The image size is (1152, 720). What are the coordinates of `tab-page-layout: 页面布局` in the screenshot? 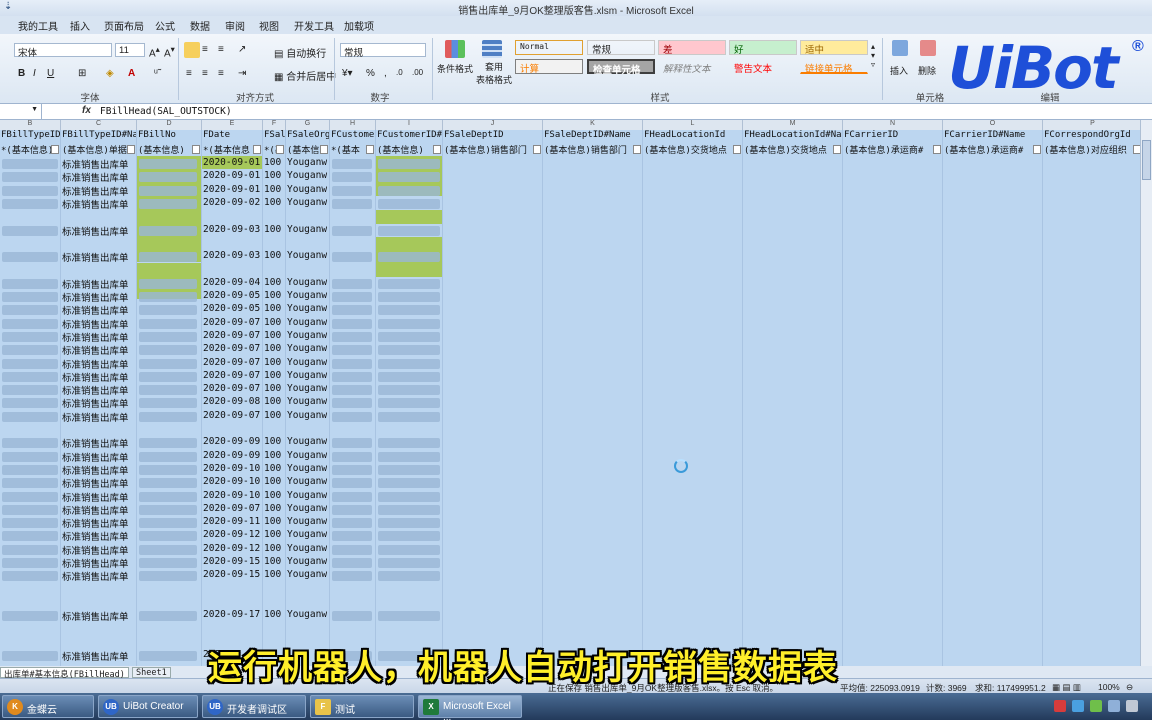 It's located at (124, 25).